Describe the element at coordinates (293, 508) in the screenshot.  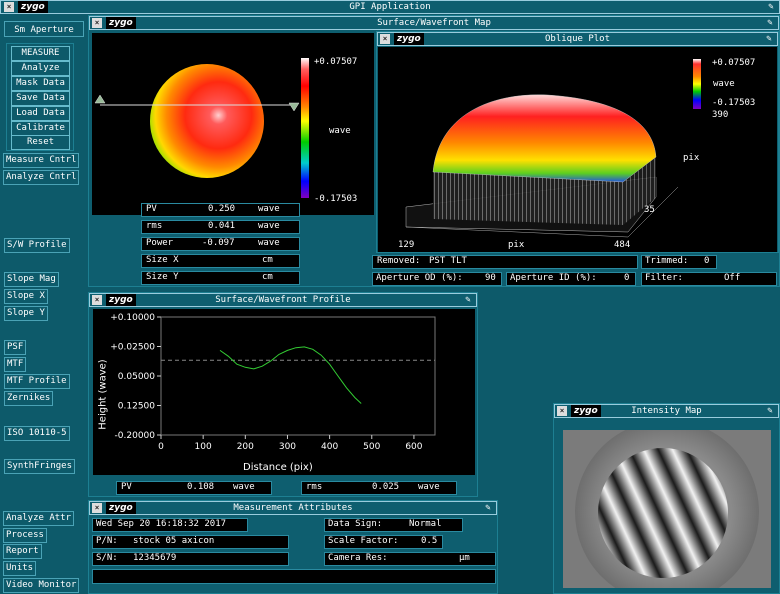
I see `attributes-titlebar: × zygo Measurement Attributes ✎` at that location.